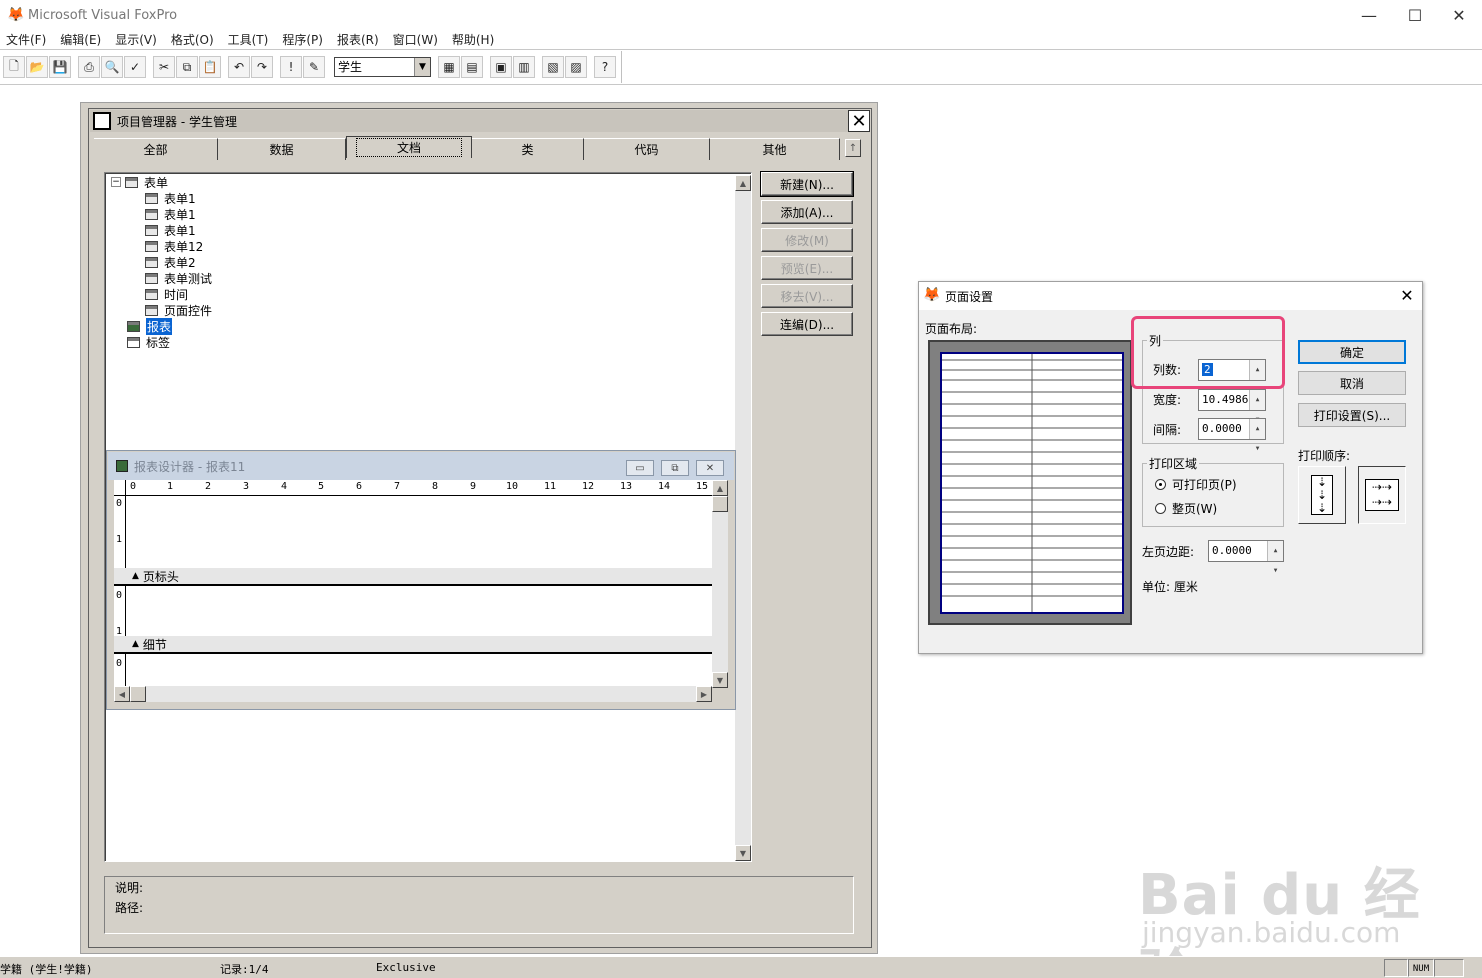  I want to click on menu-program: 程序(P), so click(302, 39).